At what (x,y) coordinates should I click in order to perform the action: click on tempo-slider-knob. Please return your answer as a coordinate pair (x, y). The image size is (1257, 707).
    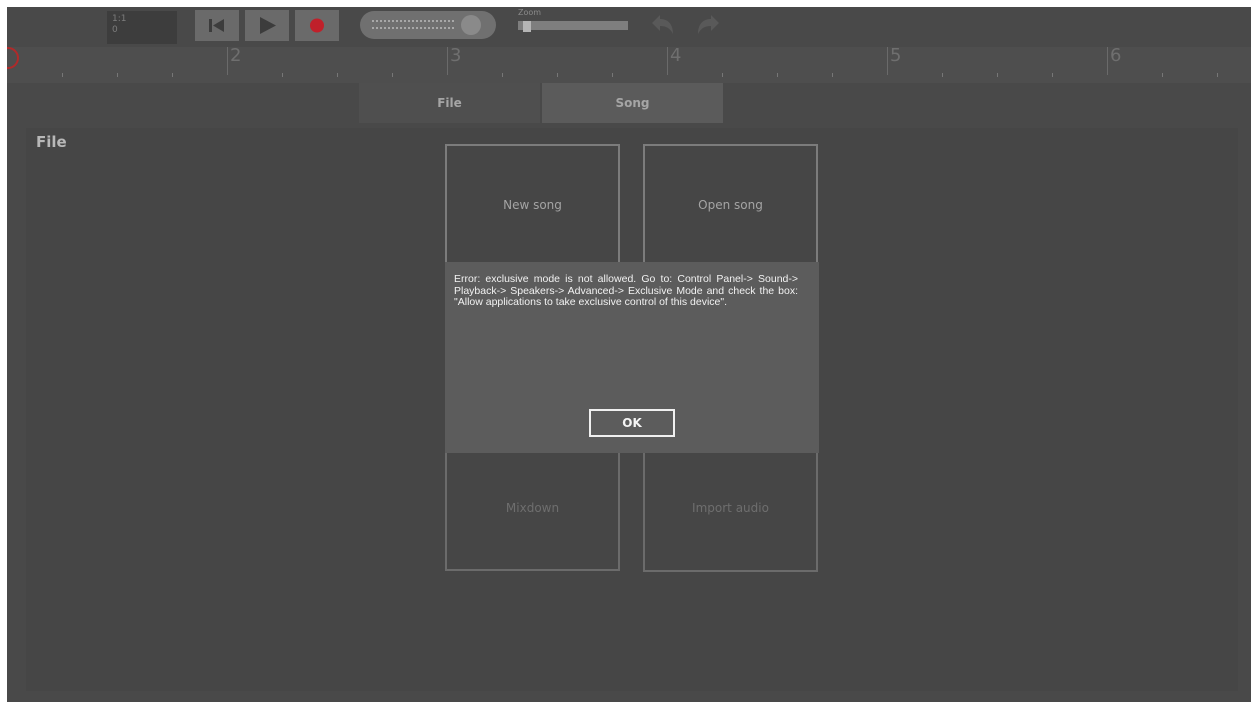
    Looking at the image, I should click on (471, 25).